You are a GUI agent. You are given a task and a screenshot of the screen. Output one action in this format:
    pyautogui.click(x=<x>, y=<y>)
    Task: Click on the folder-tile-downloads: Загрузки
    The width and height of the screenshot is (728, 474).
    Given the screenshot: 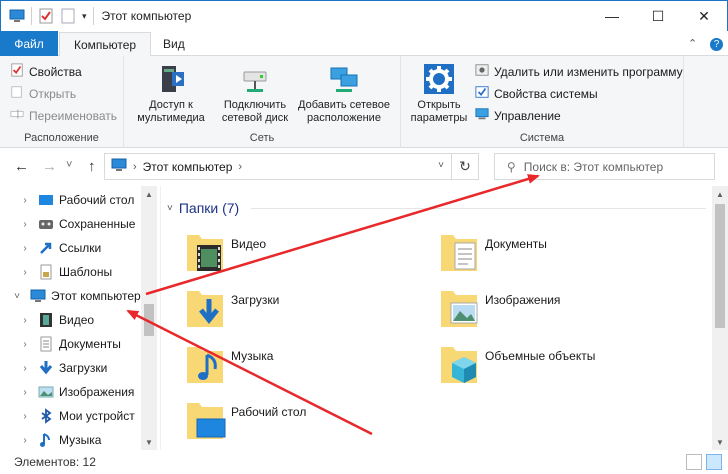 What is the action you would take?
    pyautogui.click(x=305, y=307)
    